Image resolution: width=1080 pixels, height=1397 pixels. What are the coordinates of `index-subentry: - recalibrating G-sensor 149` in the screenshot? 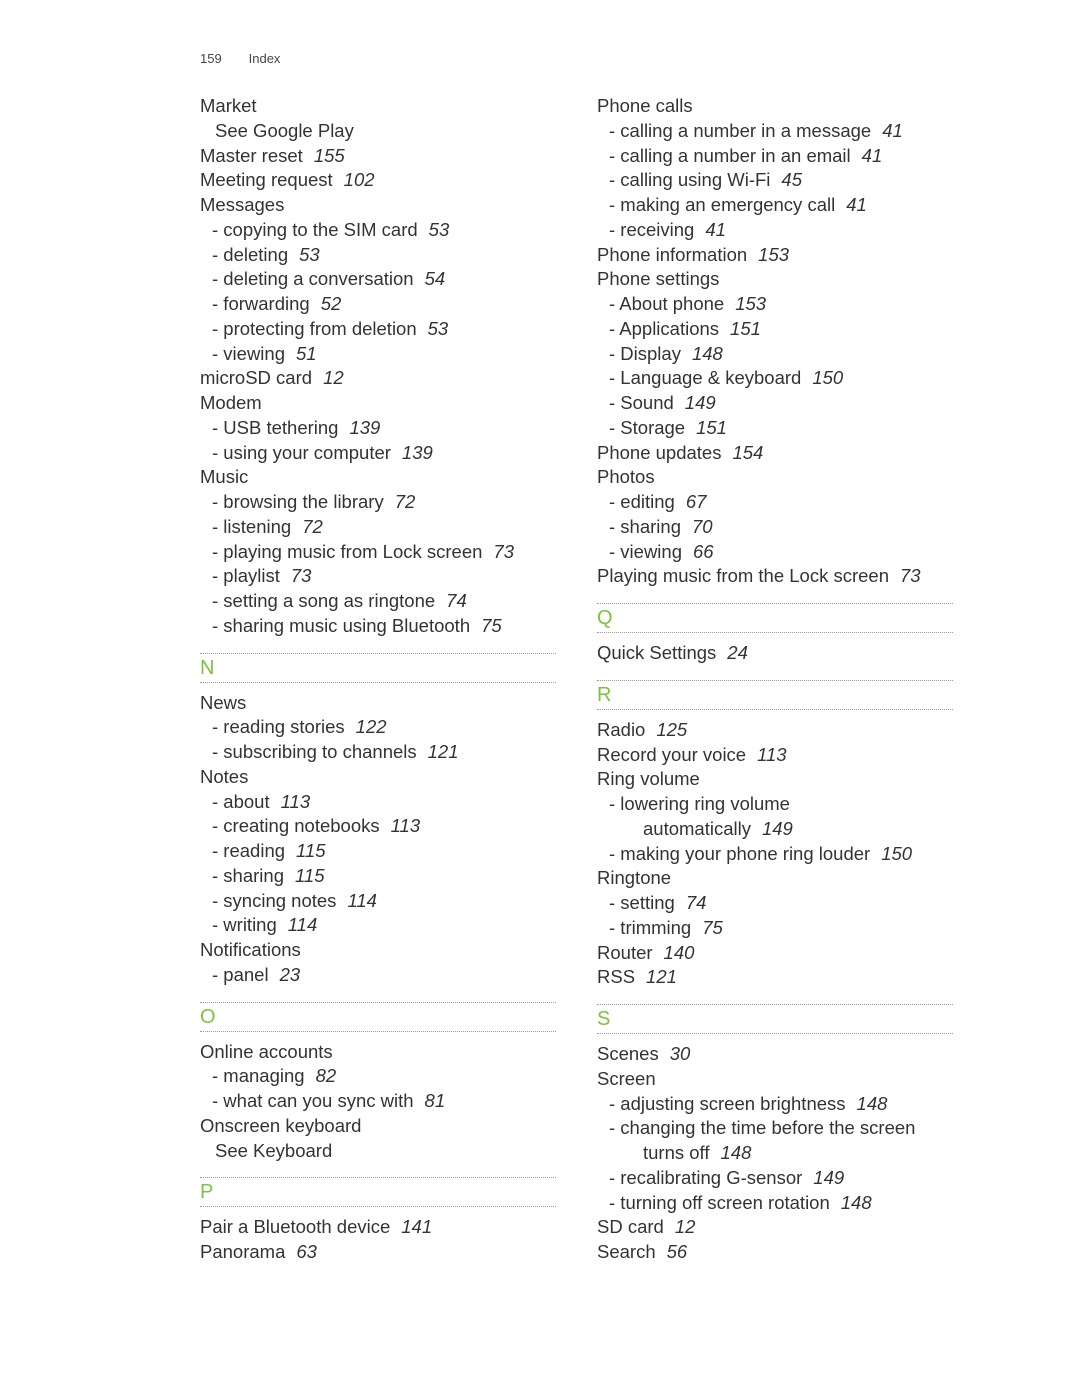 It's located at (775, 1178).